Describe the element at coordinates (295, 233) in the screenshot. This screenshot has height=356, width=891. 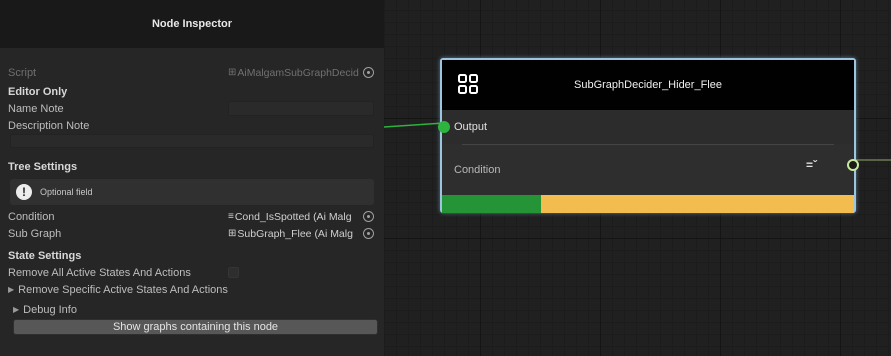
I see `sub-graph-value: SubGraph_Flee (Ai Malg` at that location.